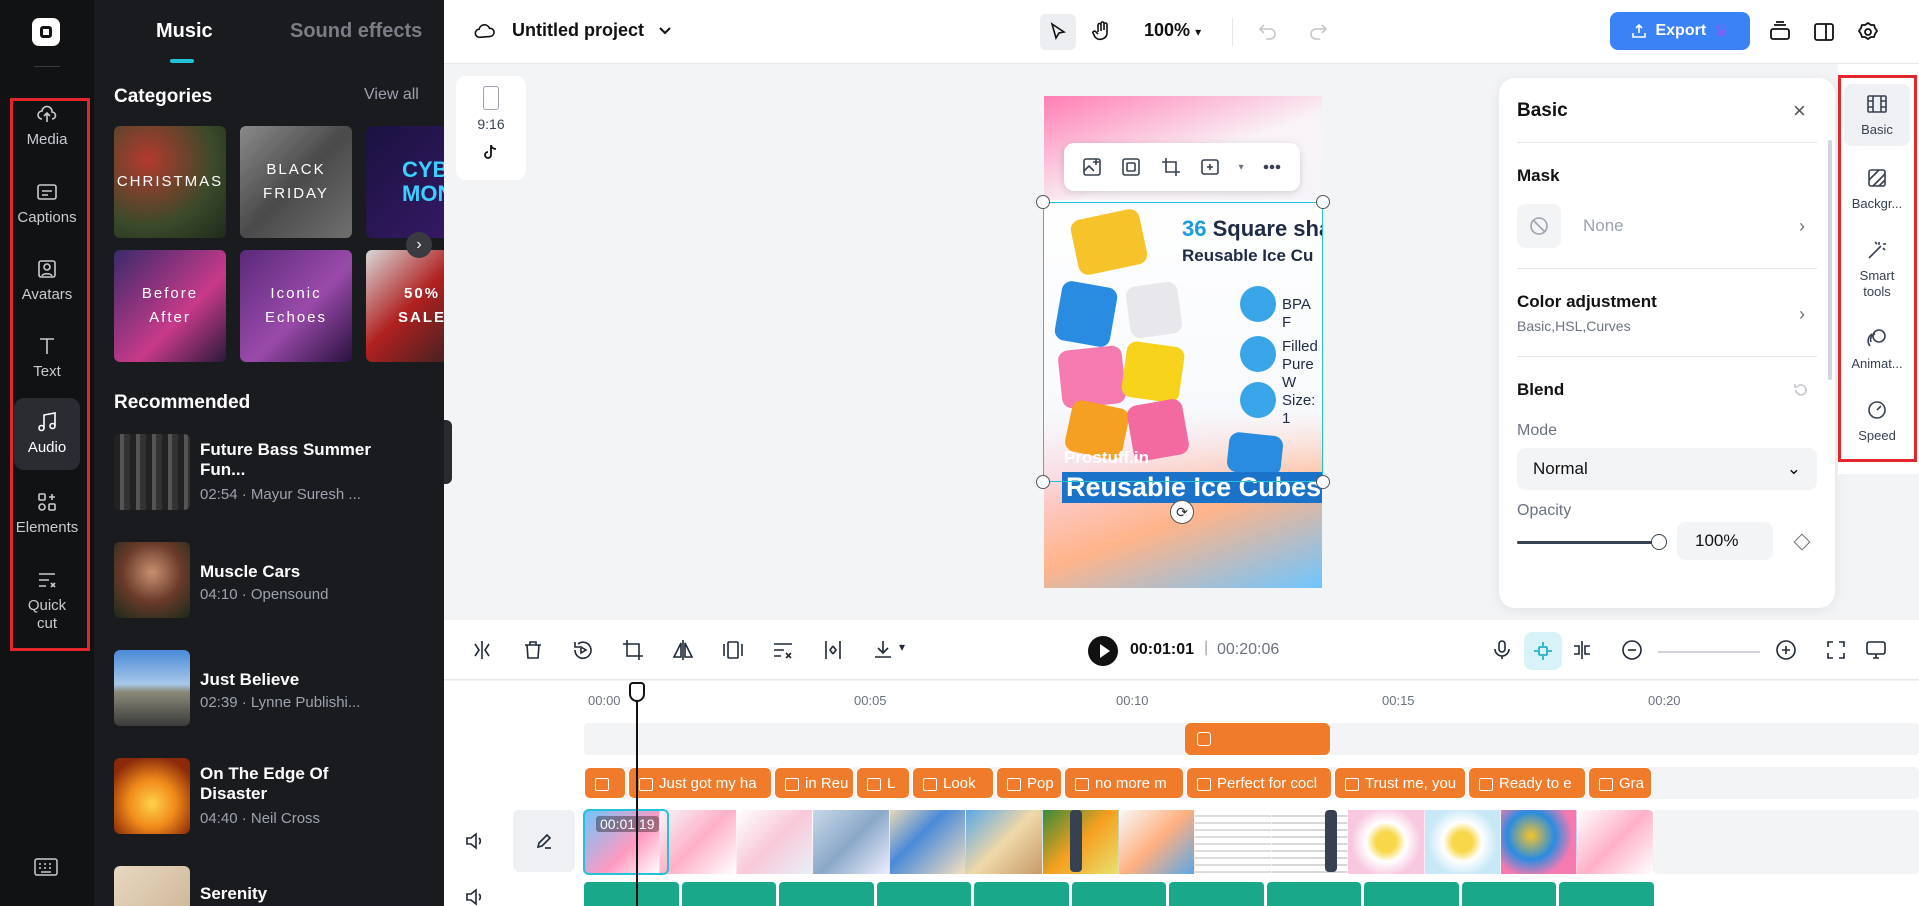  Describe the element at coordinates (1824, 32) in the screenshot. I see `layout-toggle-button` at that location.